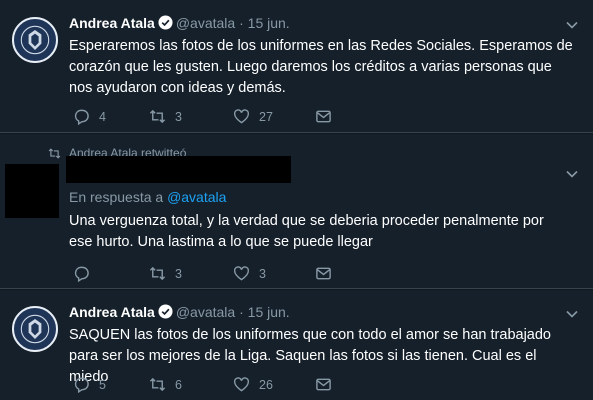 This screenshot has height=400, width=593. Describe the element at coordinates (223, 274) in the screenshot. I see `tweet-actions: 3 3` at that location.